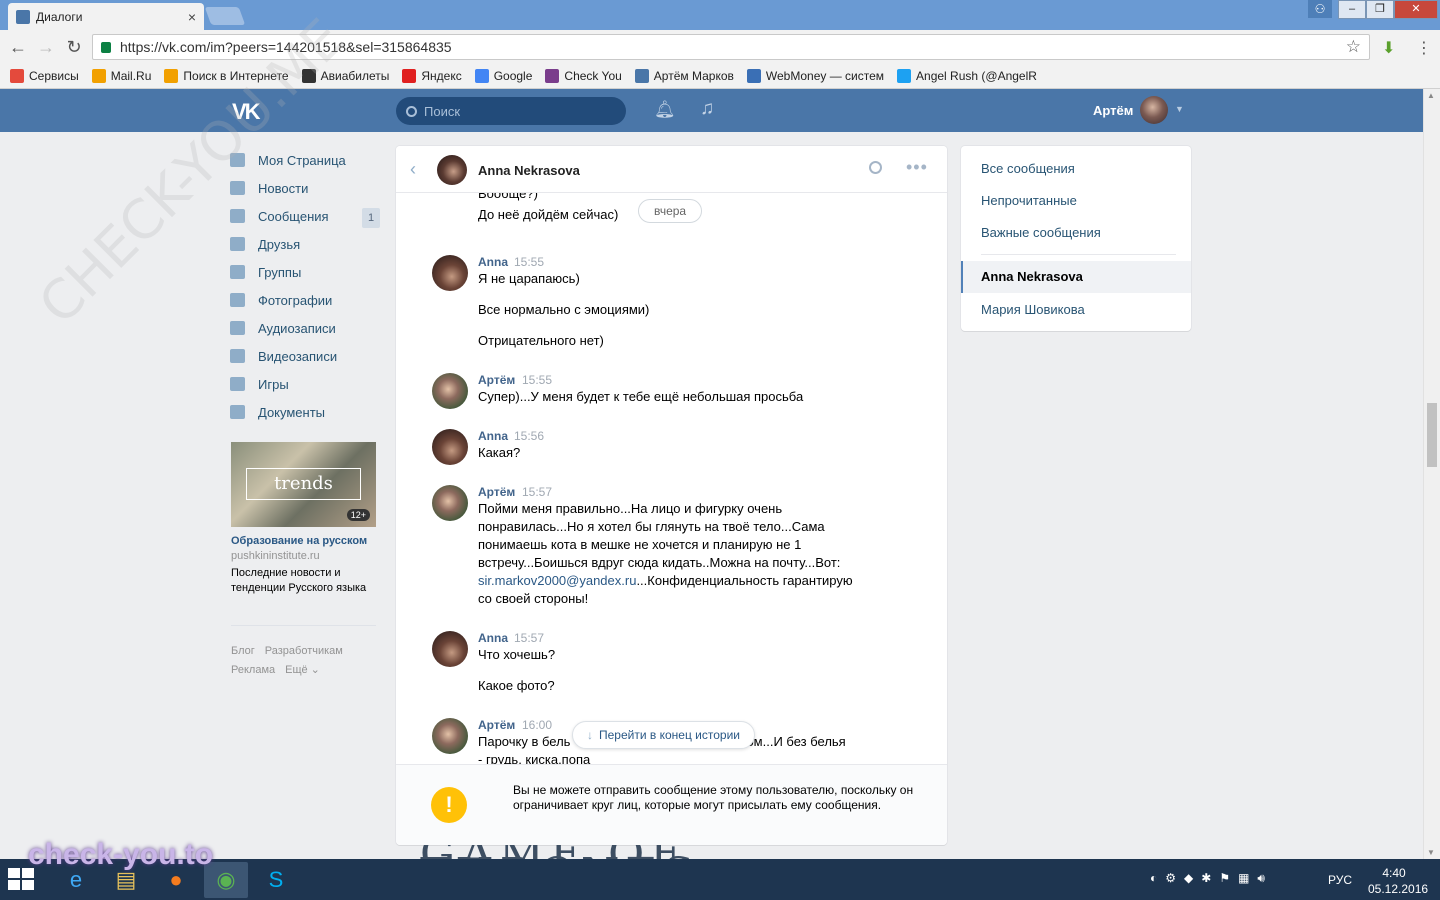  I want to click on scrollbar-thumb, so click(1432, 435).